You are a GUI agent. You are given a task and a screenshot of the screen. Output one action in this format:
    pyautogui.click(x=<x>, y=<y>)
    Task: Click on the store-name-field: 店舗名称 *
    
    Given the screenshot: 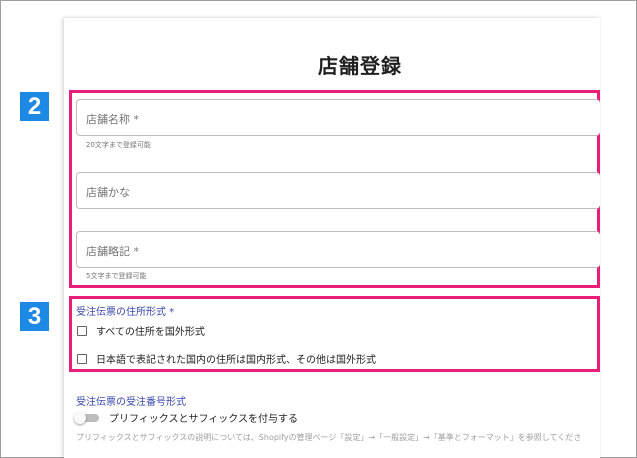 What is the action you would take?
    pyautogui.click(x=338, y=117)
    